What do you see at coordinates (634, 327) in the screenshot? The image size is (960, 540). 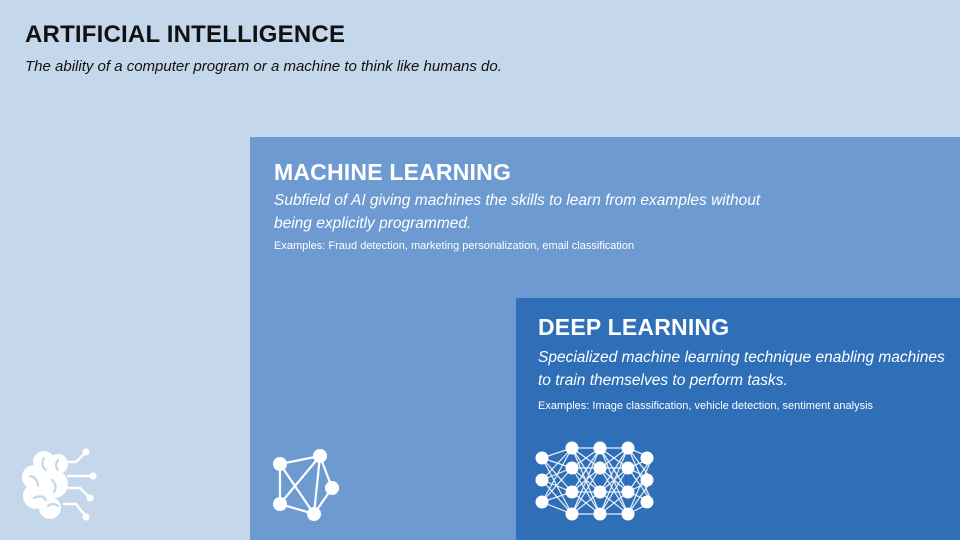 I see `dl-title: DEEP LEARNING` at bounding box center [634, 327].